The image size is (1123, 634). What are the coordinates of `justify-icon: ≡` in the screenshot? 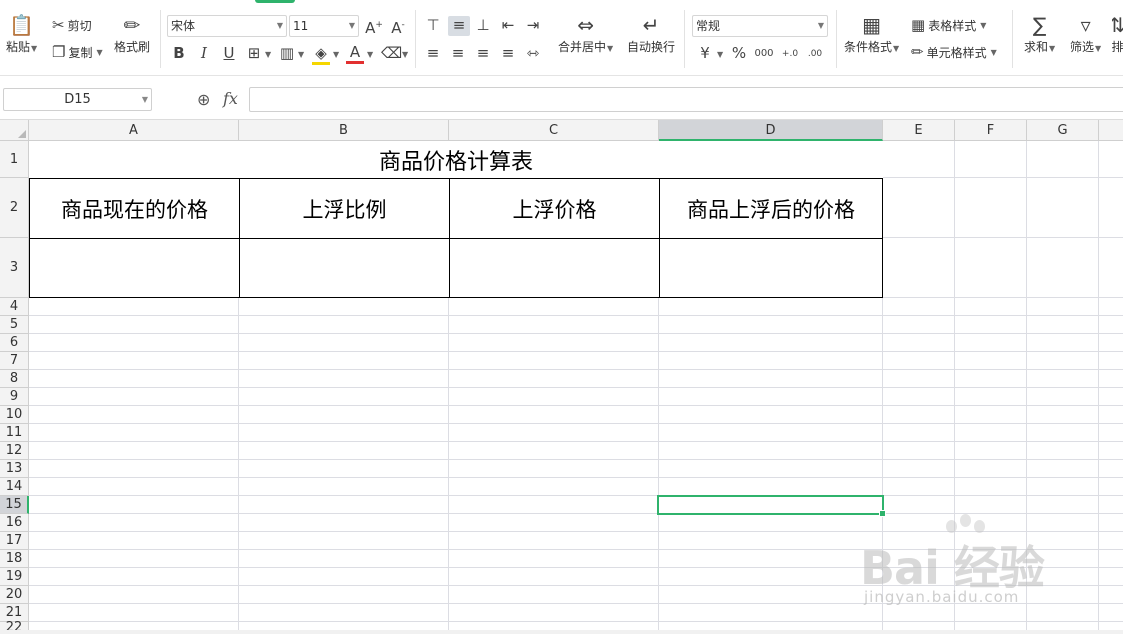 It's located at (508, 53).